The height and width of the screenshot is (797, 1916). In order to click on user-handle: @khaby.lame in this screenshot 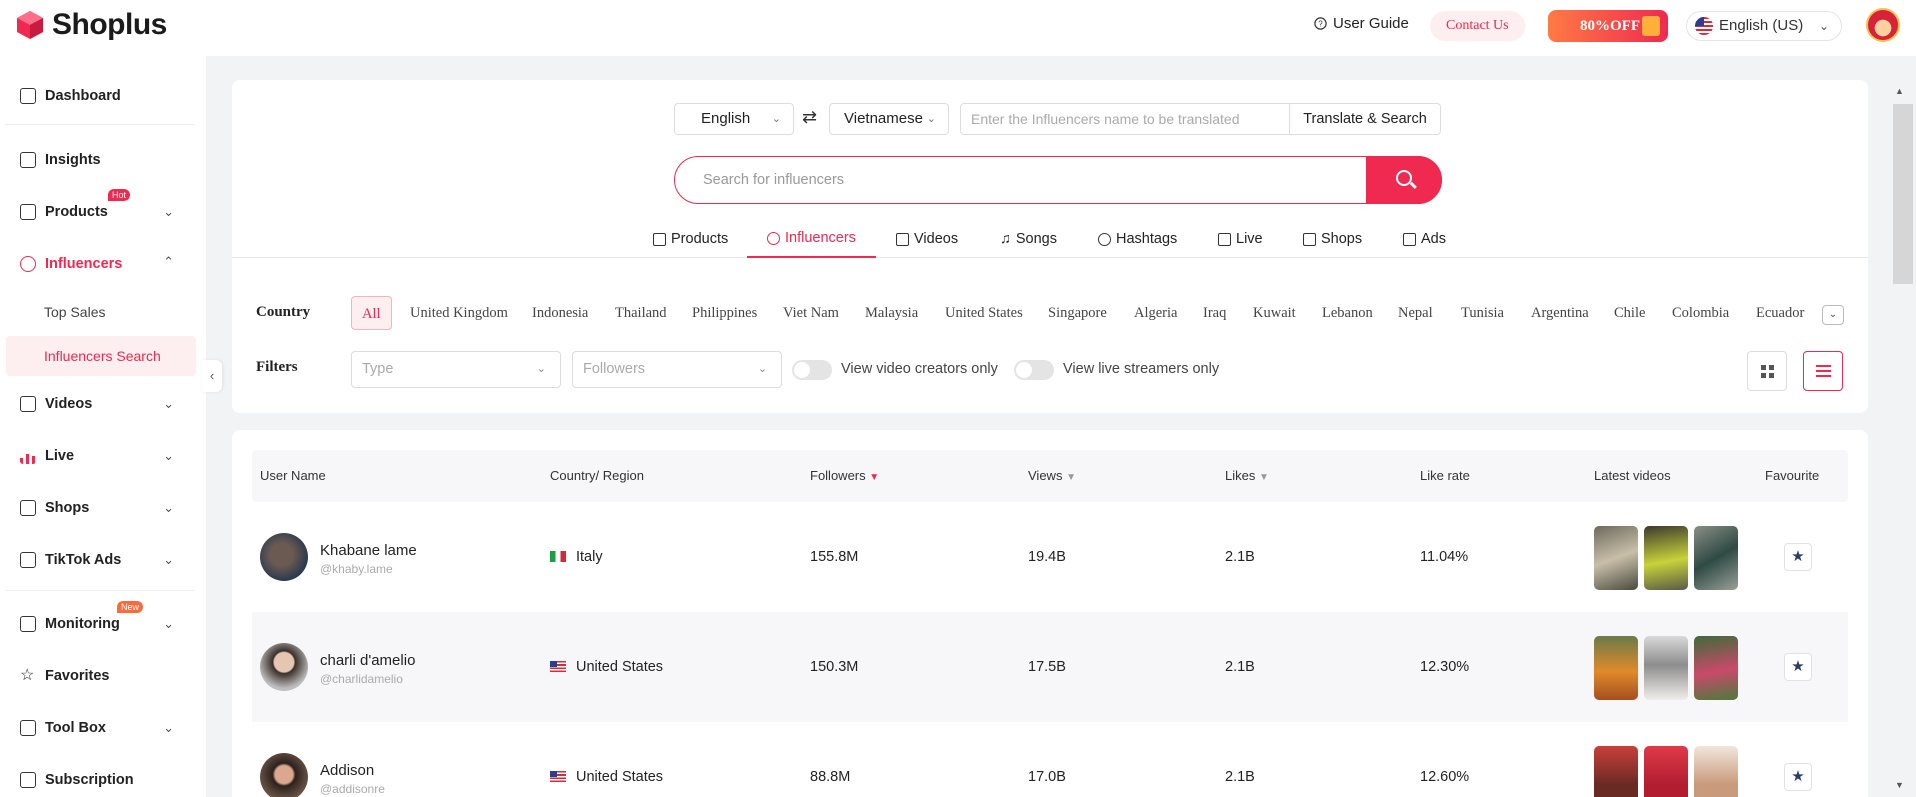, I will do `click(356, 569)`.